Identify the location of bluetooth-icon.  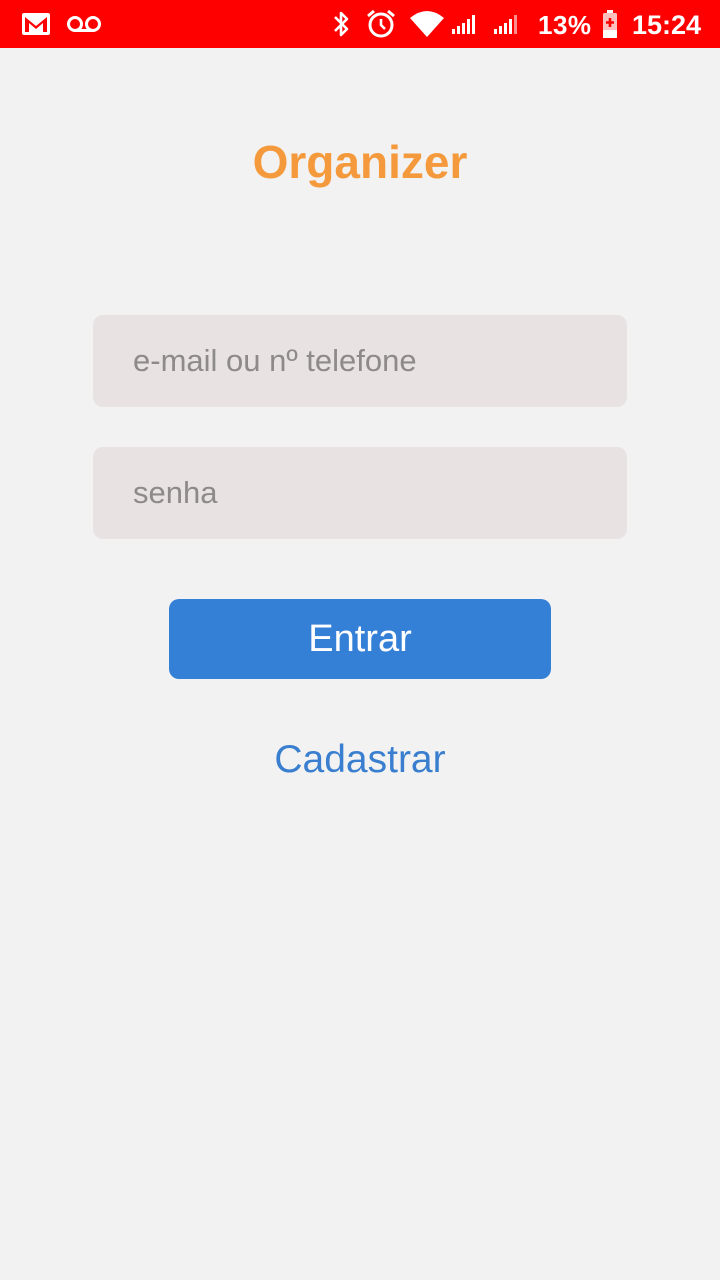
(341, 24).